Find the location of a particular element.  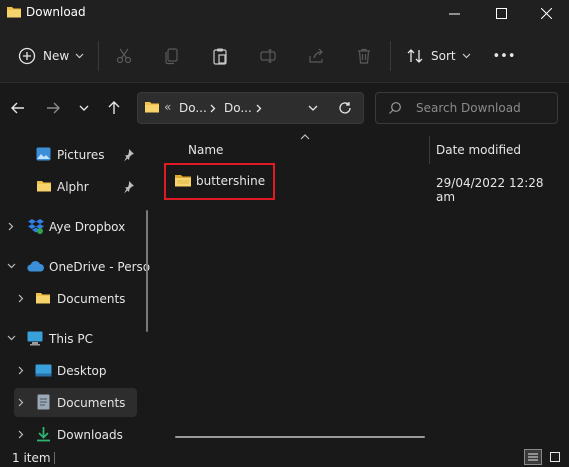

back-button is located at coordinates (18, 108).